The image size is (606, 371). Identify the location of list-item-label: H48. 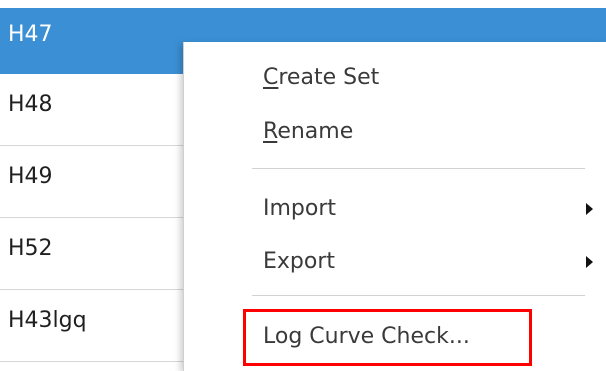
(30, 104).